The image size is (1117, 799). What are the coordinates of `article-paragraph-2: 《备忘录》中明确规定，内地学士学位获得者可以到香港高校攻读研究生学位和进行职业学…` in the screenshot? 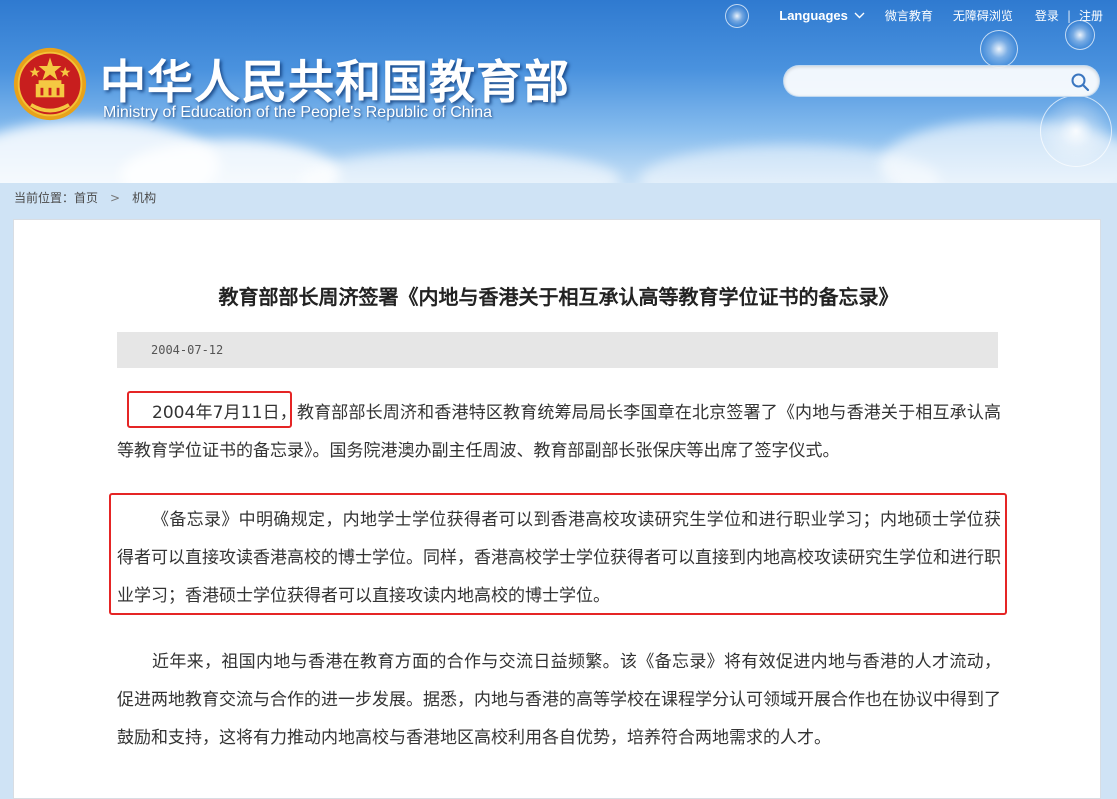 It's located at (559, 558).